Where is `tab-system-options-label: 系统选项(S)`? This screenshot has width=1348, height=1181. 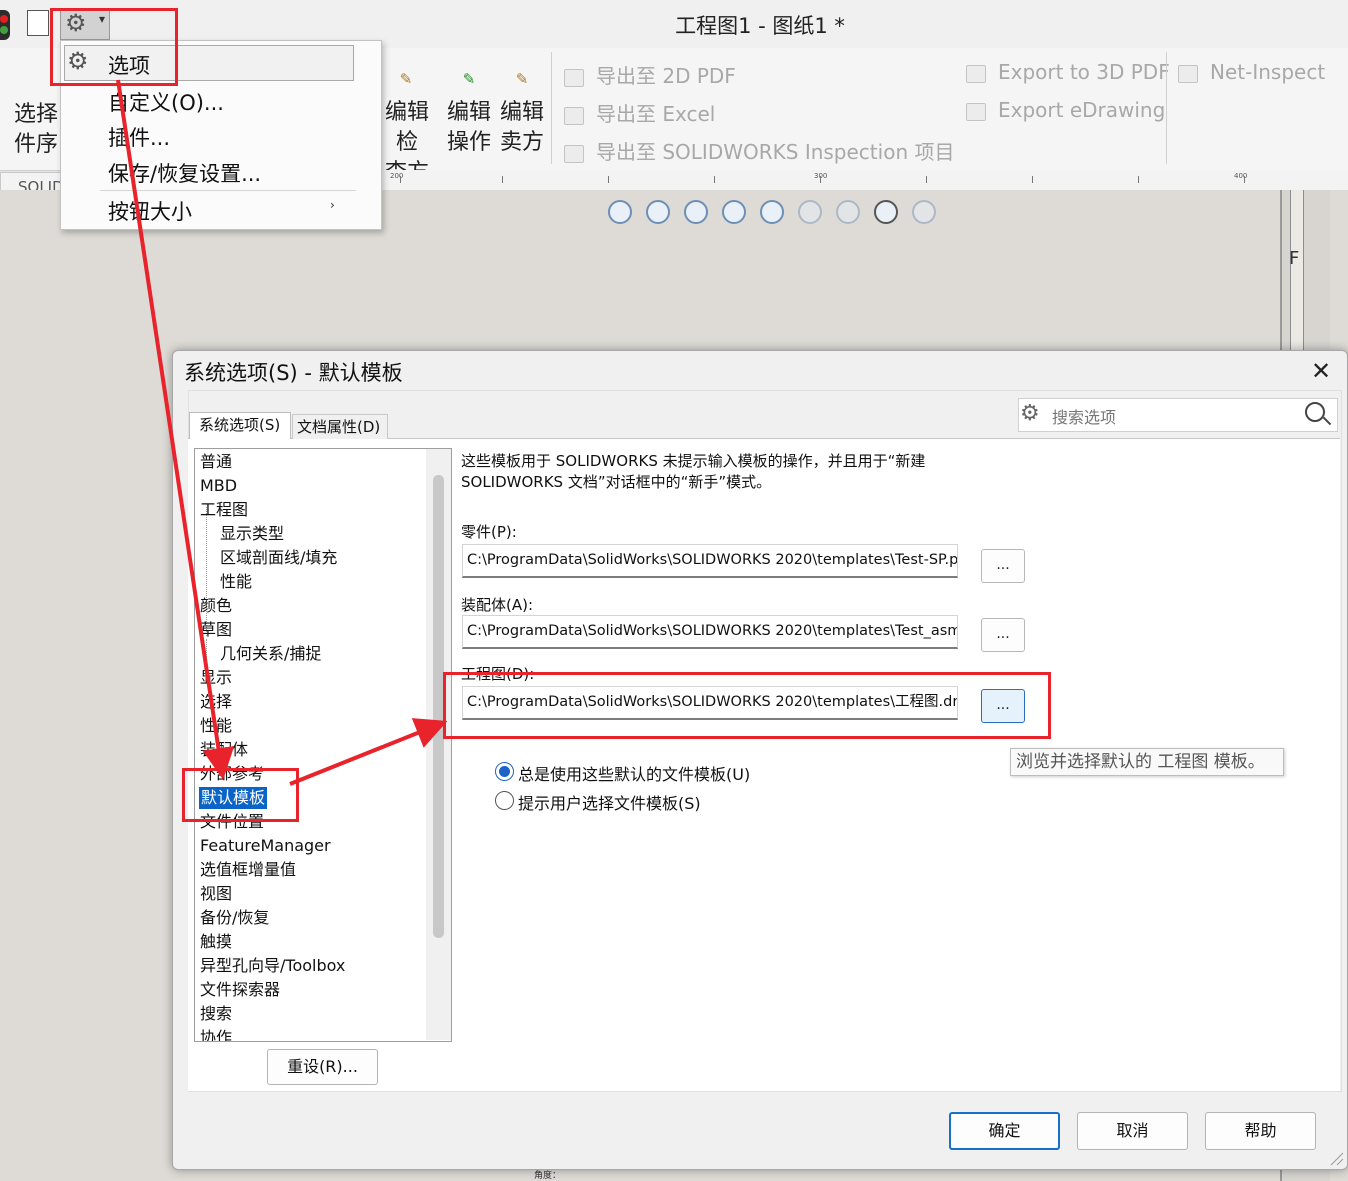
tab-system-options-label: 系统选项(S) is located at coordinates (240, 425).